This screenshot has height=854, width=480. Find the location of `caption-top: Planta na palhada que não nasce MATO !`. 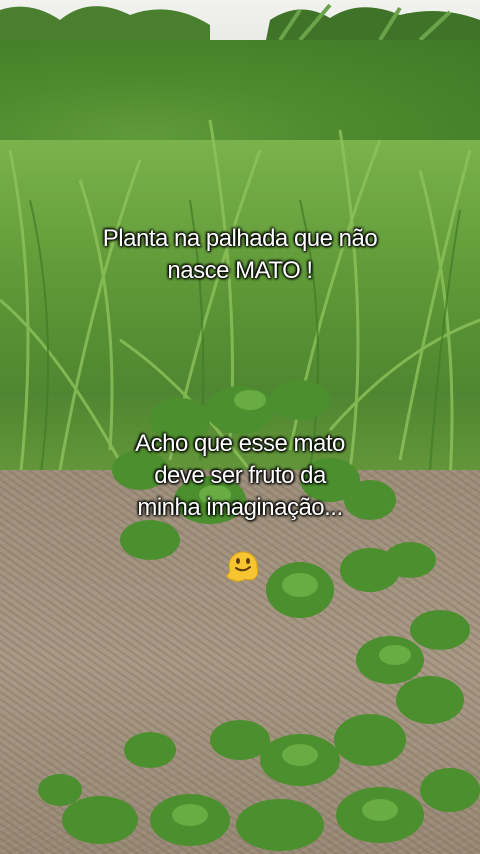

caption-top: Planta na palhada que não nasce MATO ! is located at coordinates (240, 255).